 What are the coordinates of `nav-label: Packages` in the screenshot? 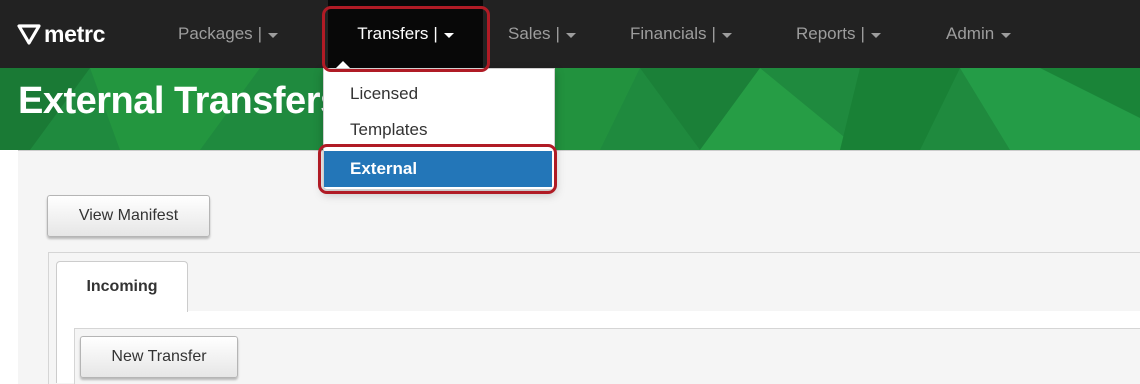 It's located at (215, 33).